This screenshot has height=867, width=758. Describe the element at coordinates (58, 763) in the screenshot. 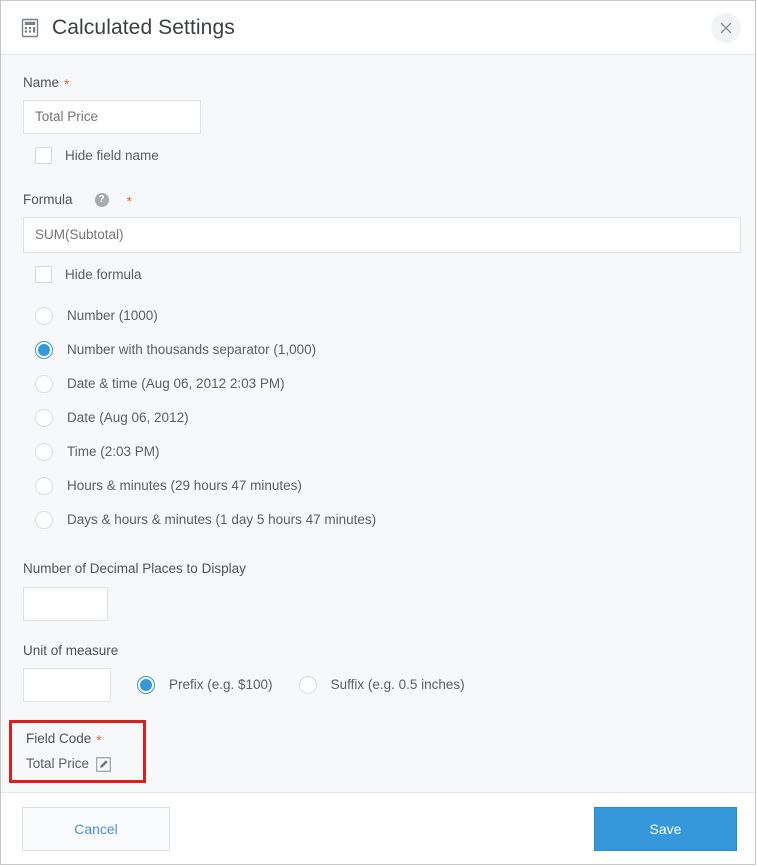

I see `field-code-value: Total Price` at that location.